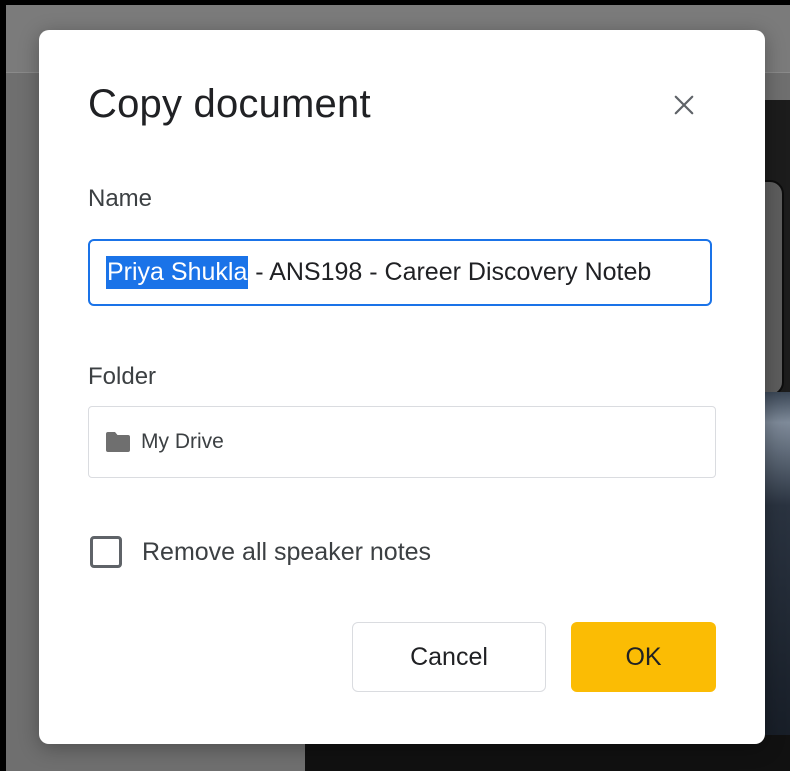  Describe the element at coordinates (286, 552) in the screenshot. I see `checkbox-label: Remove all speaker notes` at that location.